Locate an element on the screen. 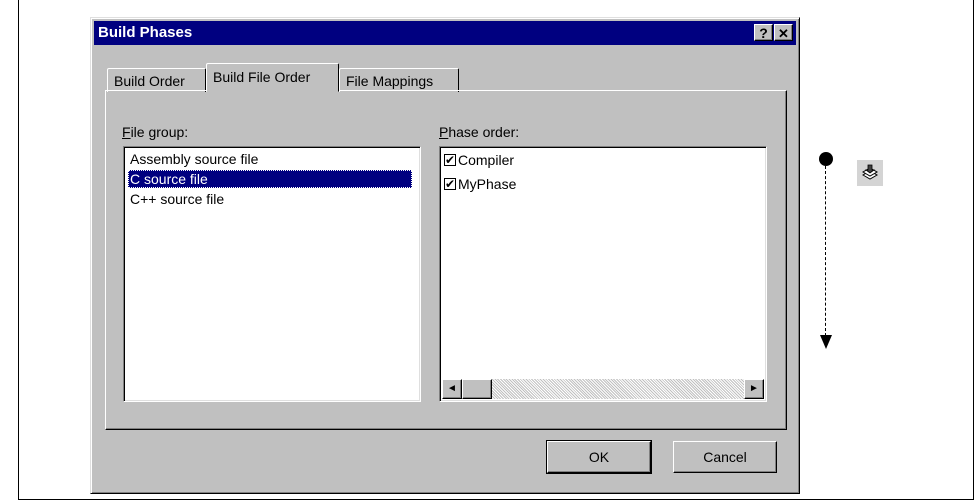 The width and height of the screenshot is (976, 501). phase-label: MyPhase is located at coordinates (487, 184).